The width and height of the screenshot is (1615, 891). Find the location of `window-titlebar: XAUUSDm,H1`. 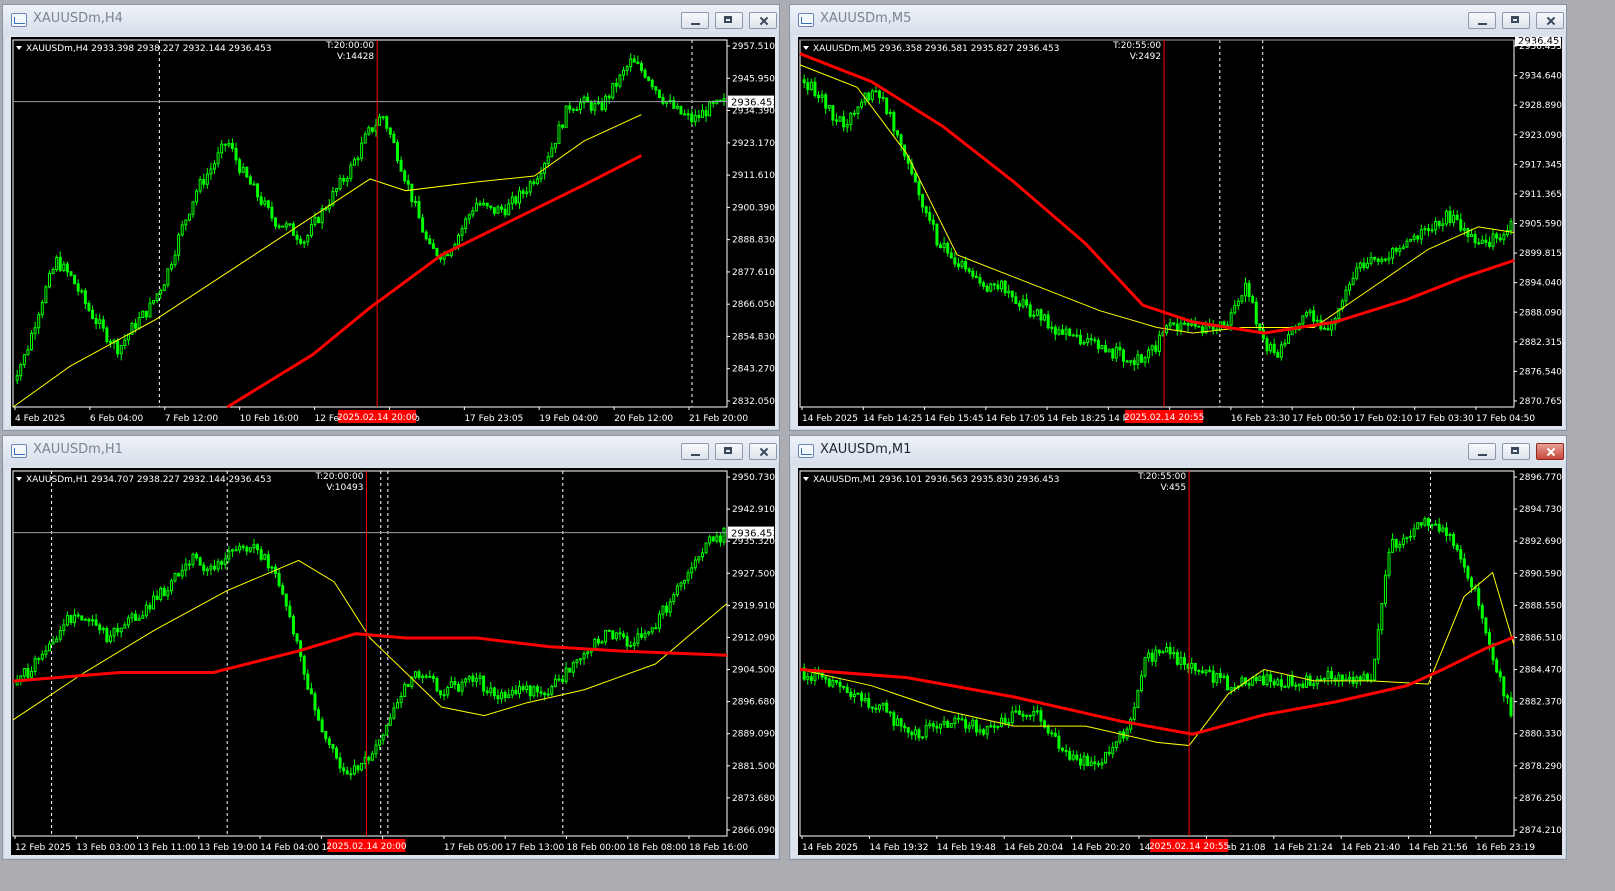

window-titlebar: XAUUSDm,H1 is located at coordinates (391, 451).